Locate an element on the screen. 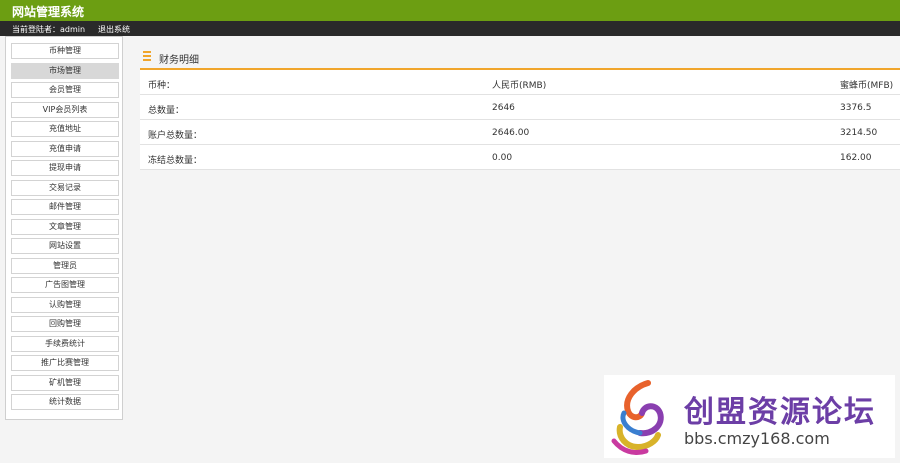 The image size is (900, 463). table-header-cell: 币种： is located at coordinates (162, 86).